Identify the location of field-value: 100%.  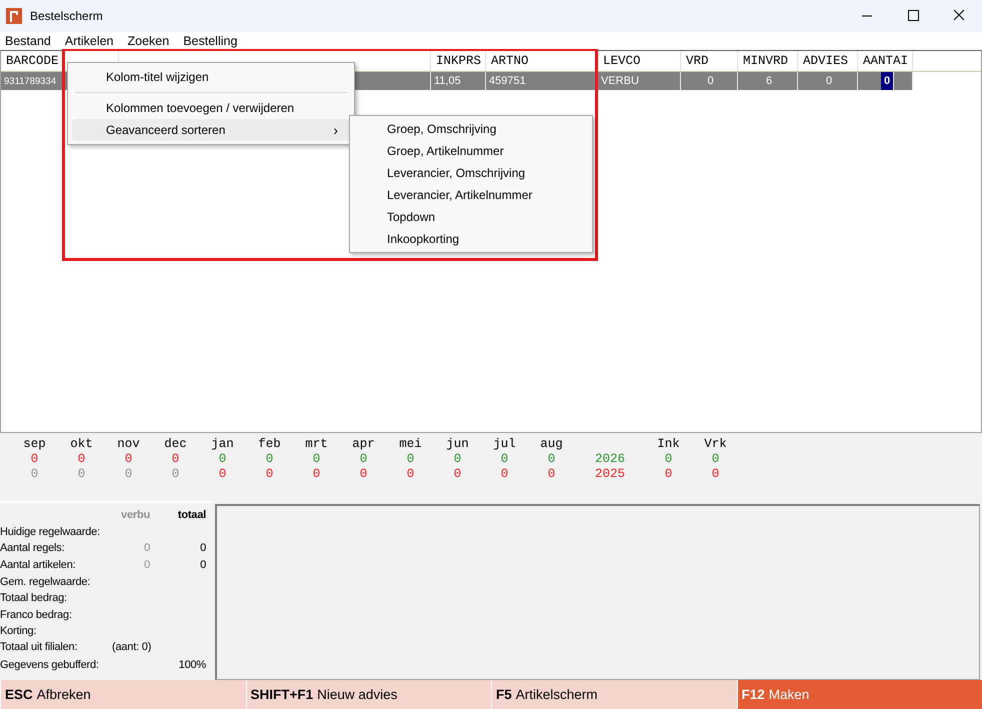
(192, 664).